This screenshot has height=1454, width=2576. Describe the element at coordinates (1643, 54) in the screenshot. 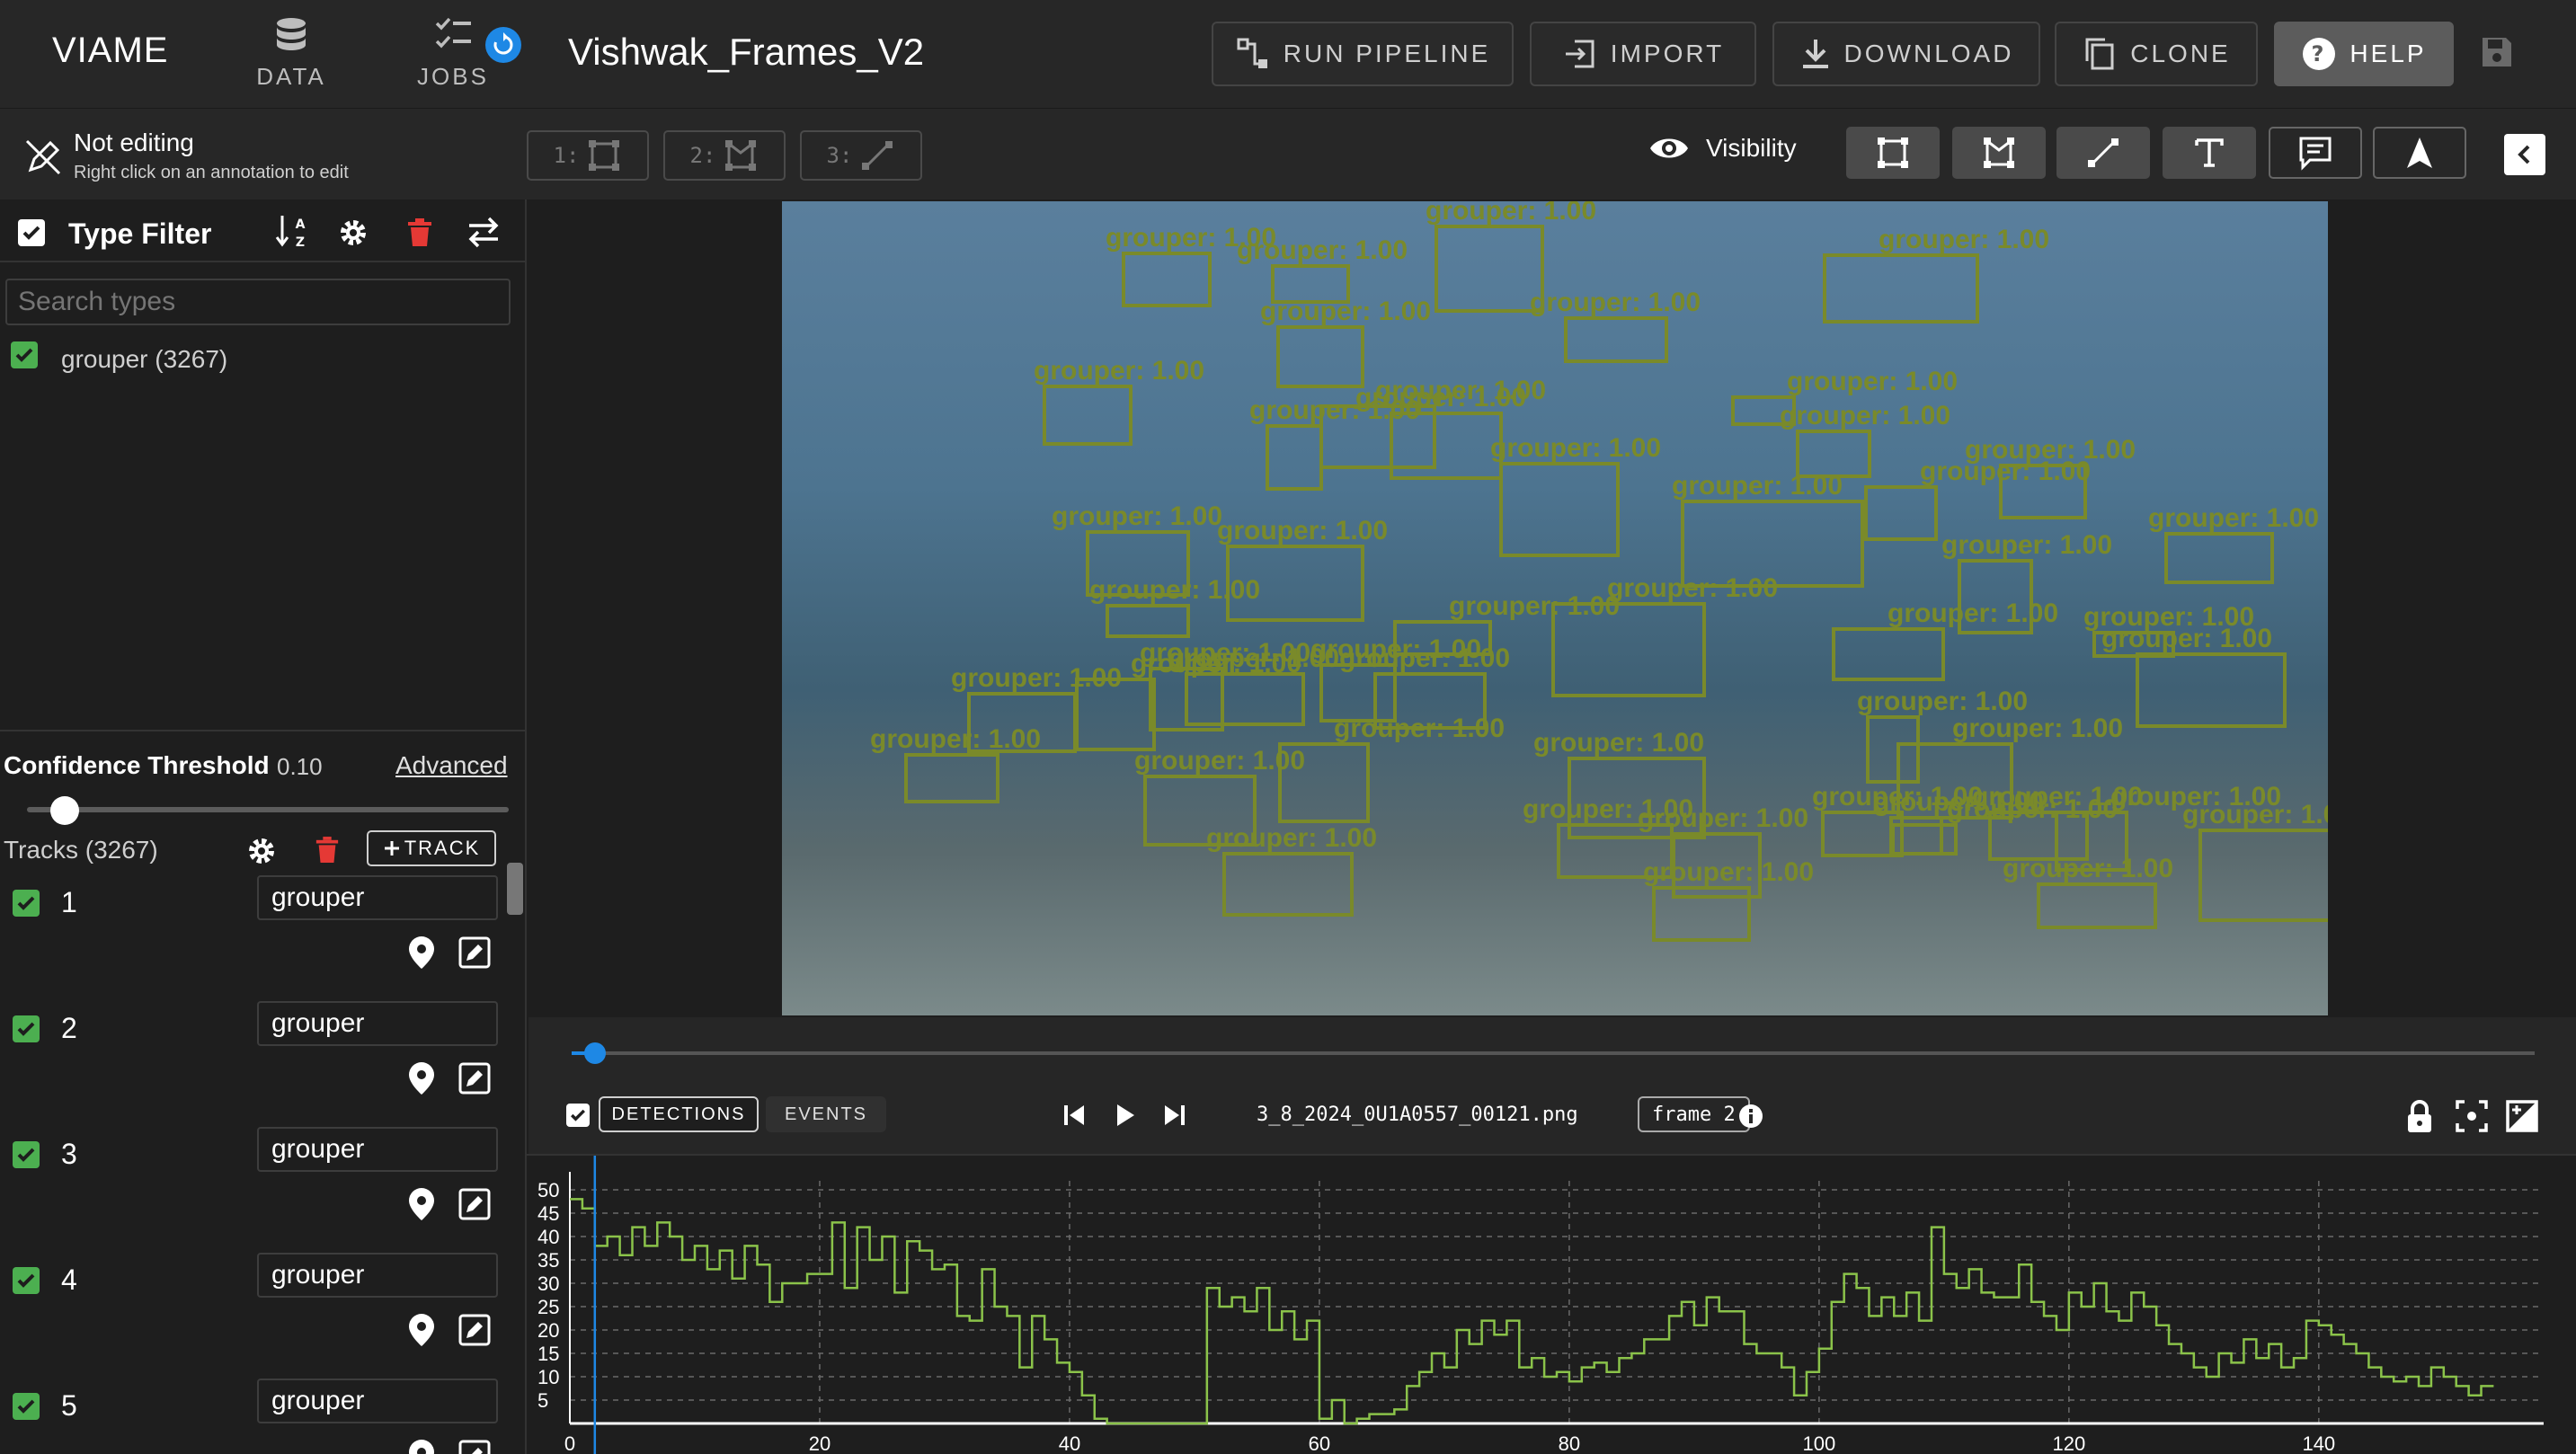

I see `import-button: IMPORT` at that location.